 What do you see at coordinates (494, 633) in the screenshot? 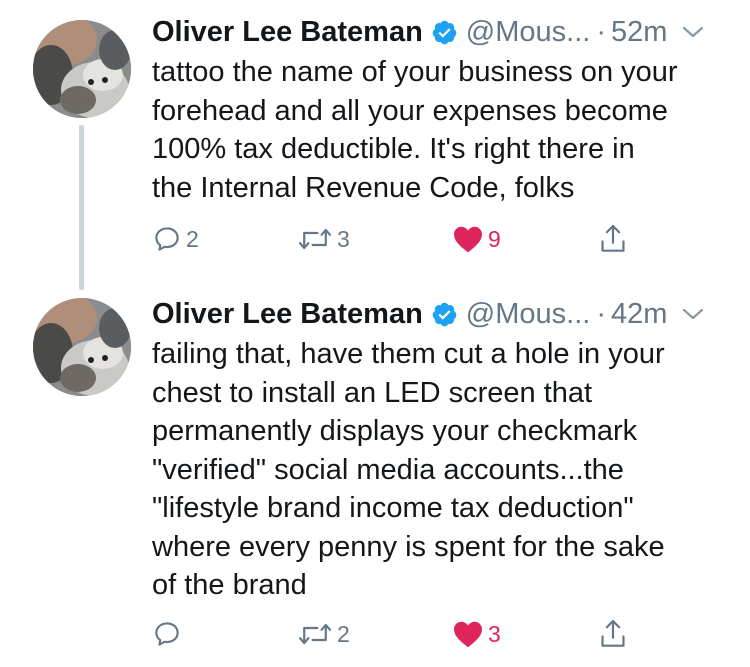
I see `like-count: 3` at bounding box center [494, 633].